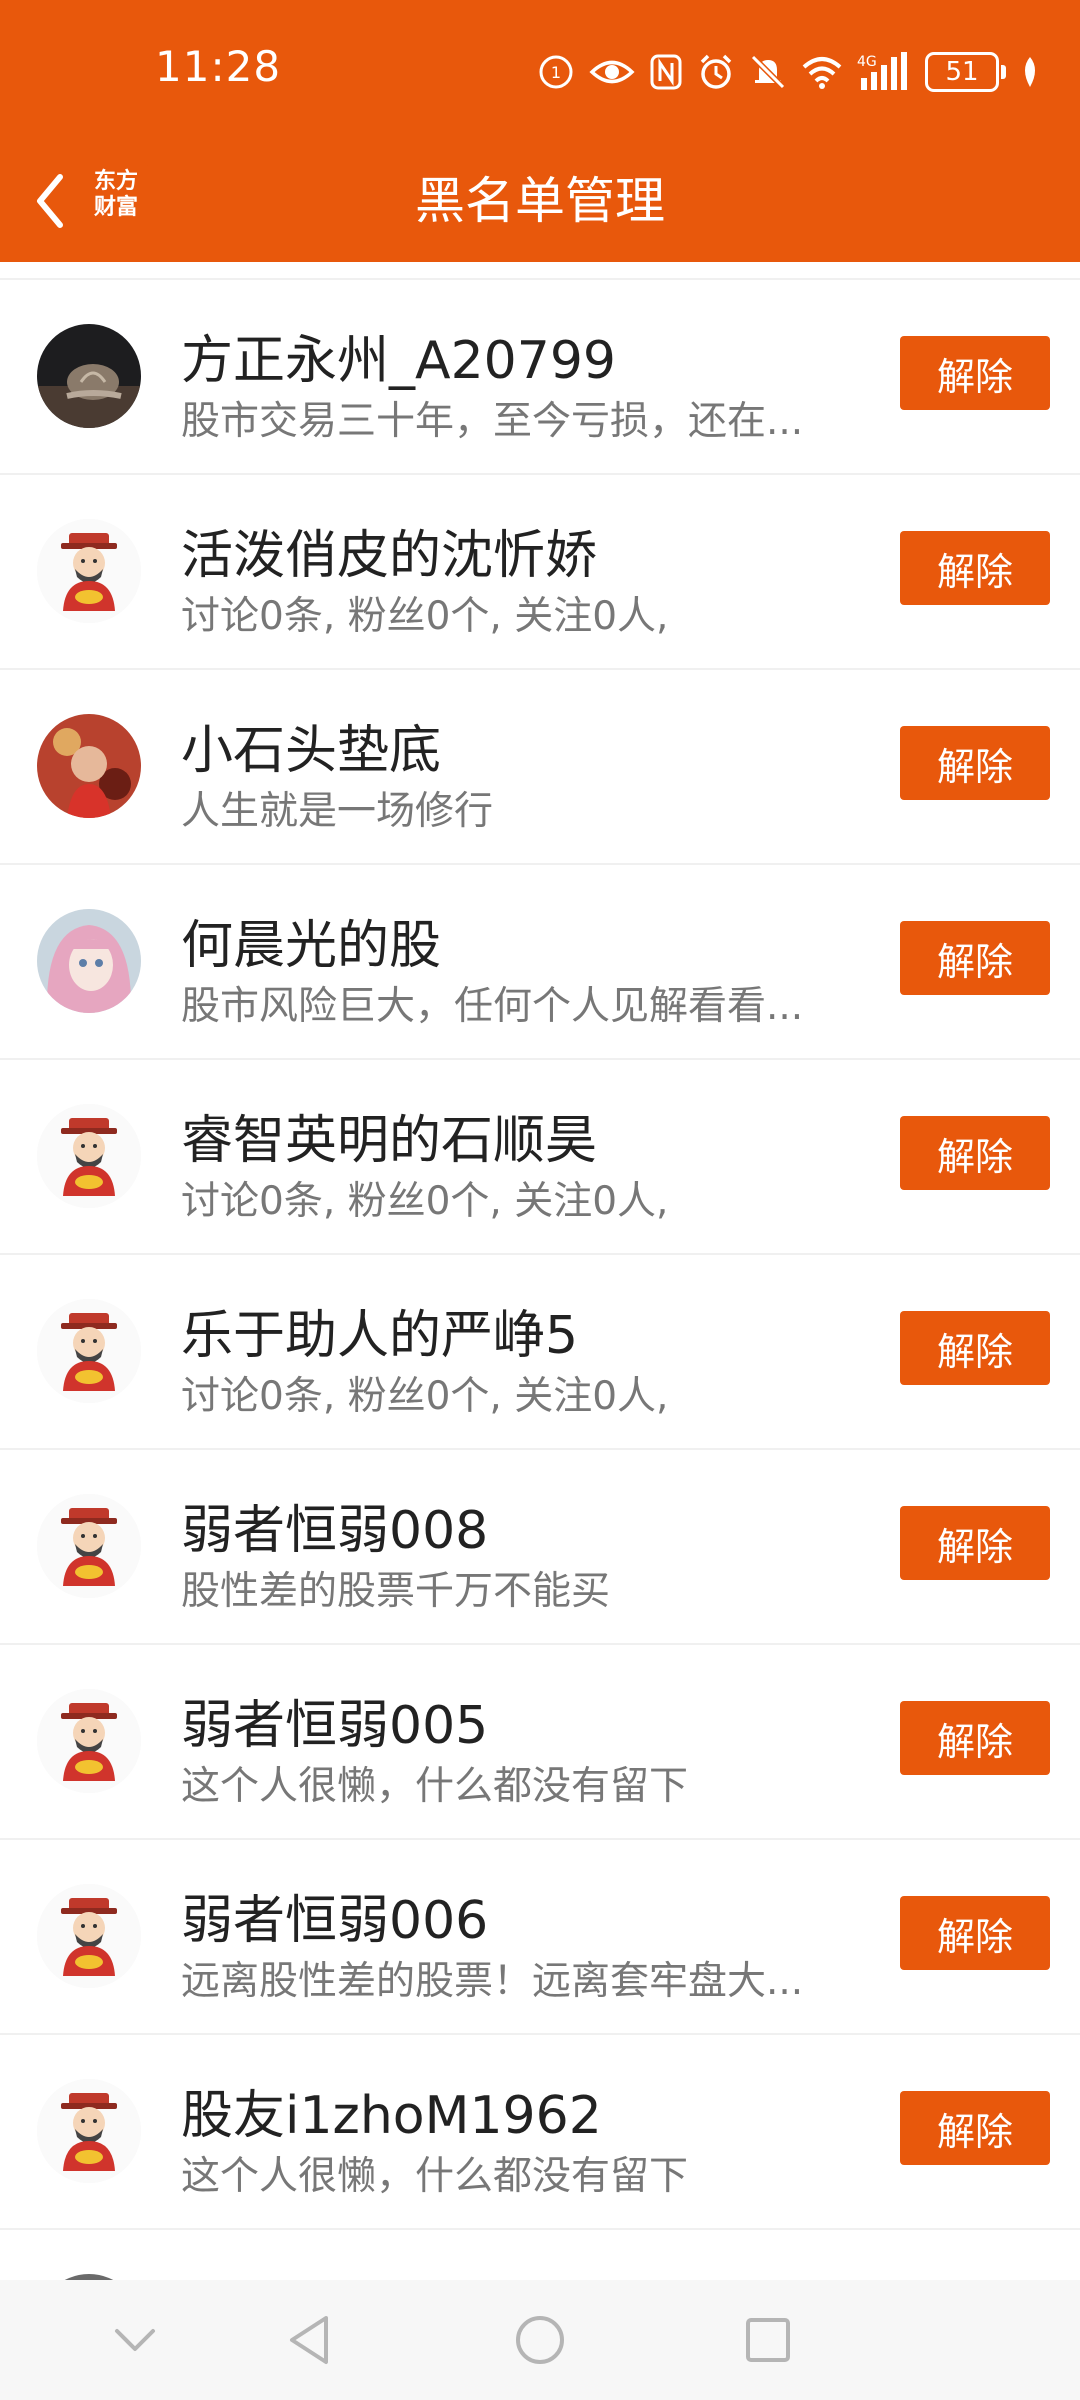 The image size is (1080, 2400). Describe the element at coordinates (398, 355) in the screenshot. I see `user-name: 方正永州_A20799` at that location.